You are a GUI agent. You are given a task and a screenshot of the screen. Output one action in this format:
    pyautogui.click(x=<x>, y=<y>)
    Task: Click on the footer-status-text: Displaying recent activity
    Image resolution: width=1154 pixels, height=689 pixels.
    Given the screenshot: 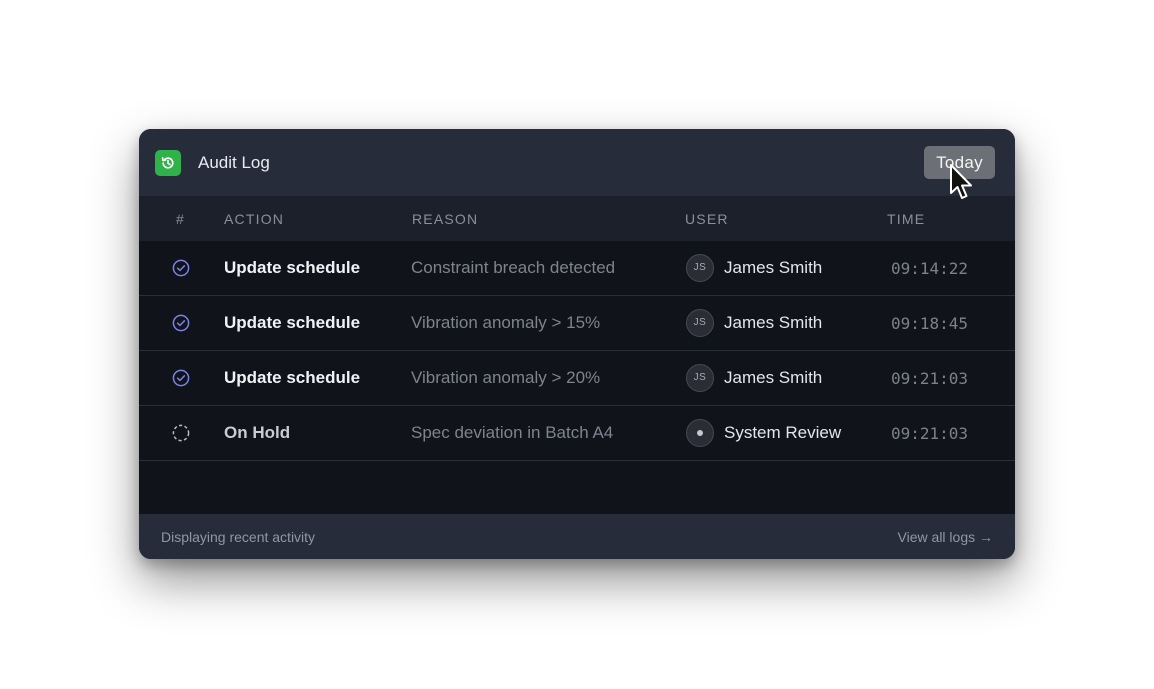 What is the action you would take?
    pyautogui.click(x=238, y=537)
    